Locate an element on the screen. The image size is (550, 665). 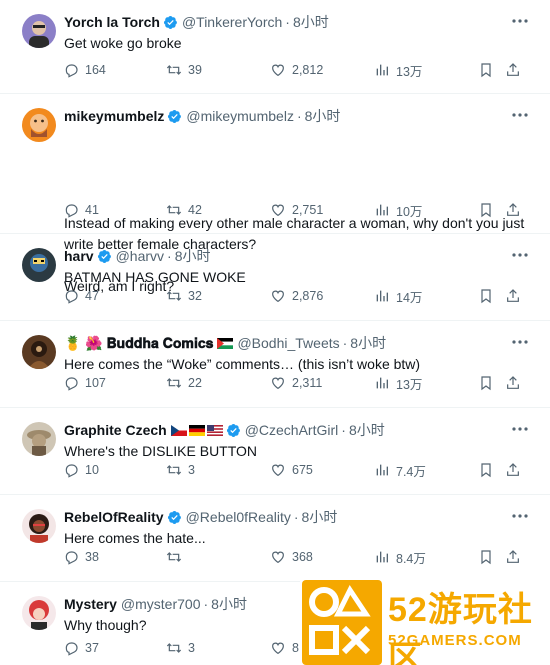
user-handle: @TinkererYorch is located at coordinates (232, 22).